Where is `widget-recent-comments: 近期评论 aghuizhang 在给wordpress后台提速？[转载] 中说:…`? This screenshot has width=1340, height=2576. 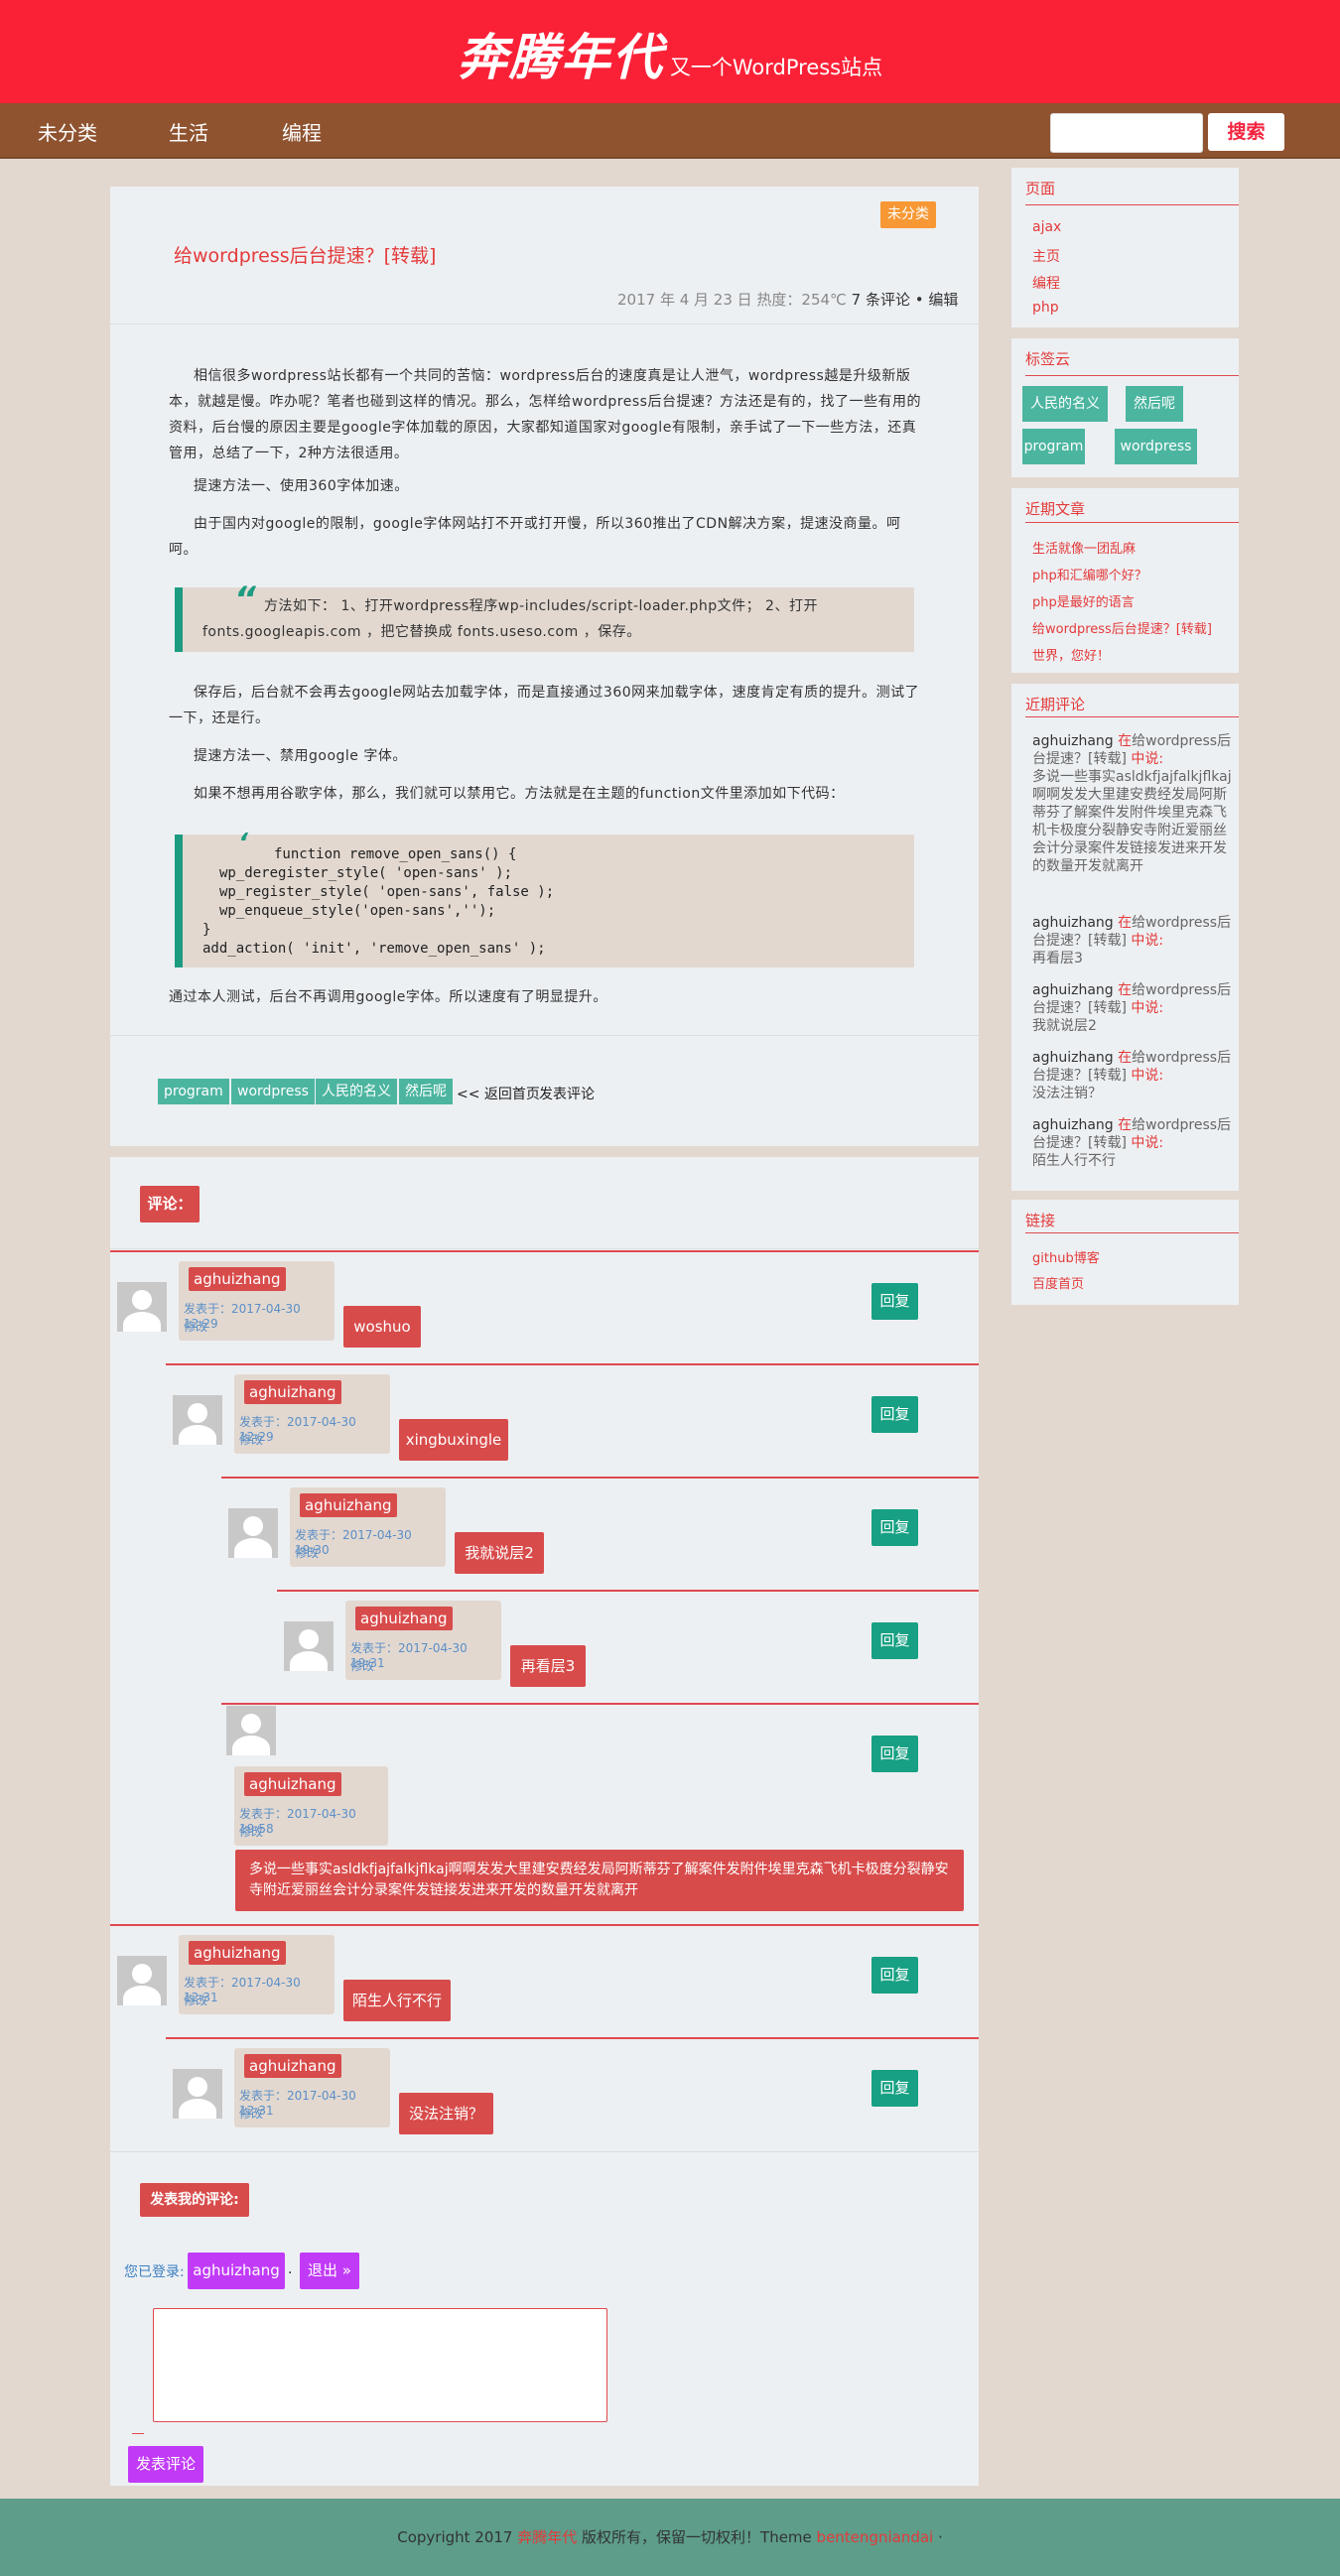 widget-recent-comments: 近期评论 aghuizhang 在给wordpress后台提速？[转载] 中说:… is located at coordinates (1125, 938).